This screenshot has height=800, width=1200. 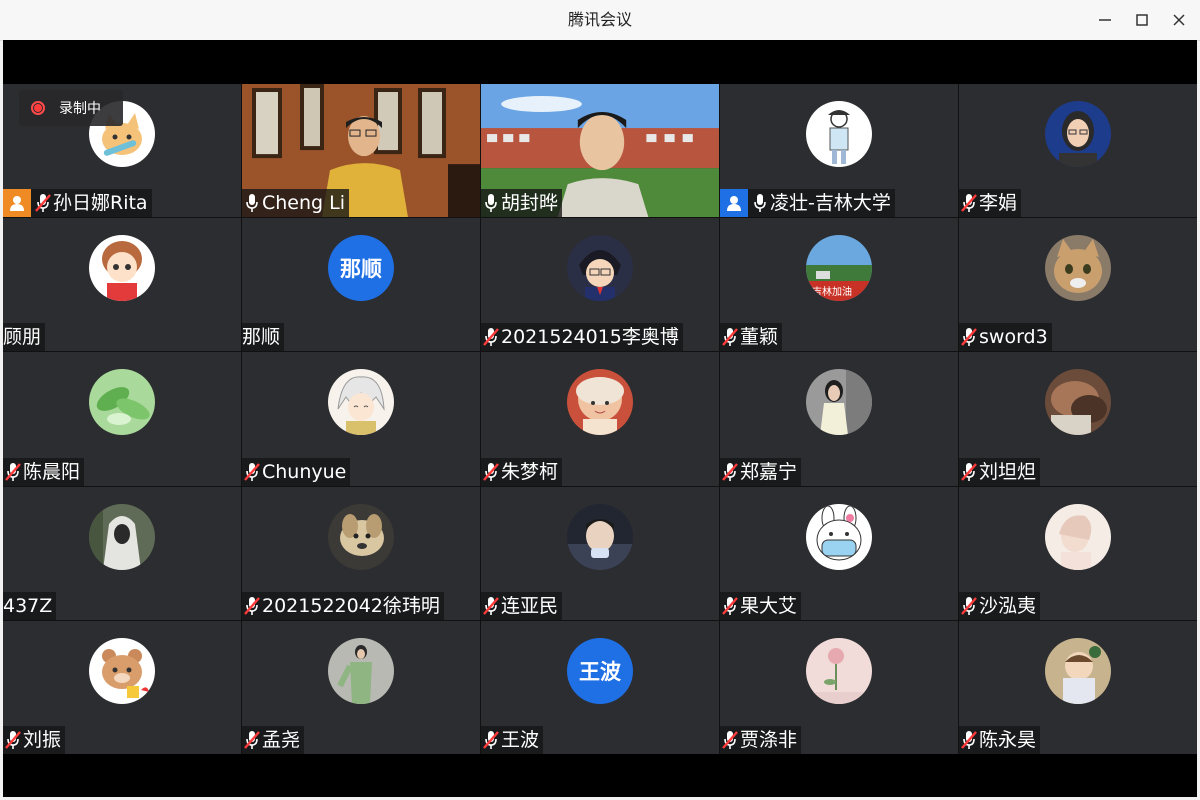 I want to click on avatar-initials: 那顺, so click(x=361, y=269).